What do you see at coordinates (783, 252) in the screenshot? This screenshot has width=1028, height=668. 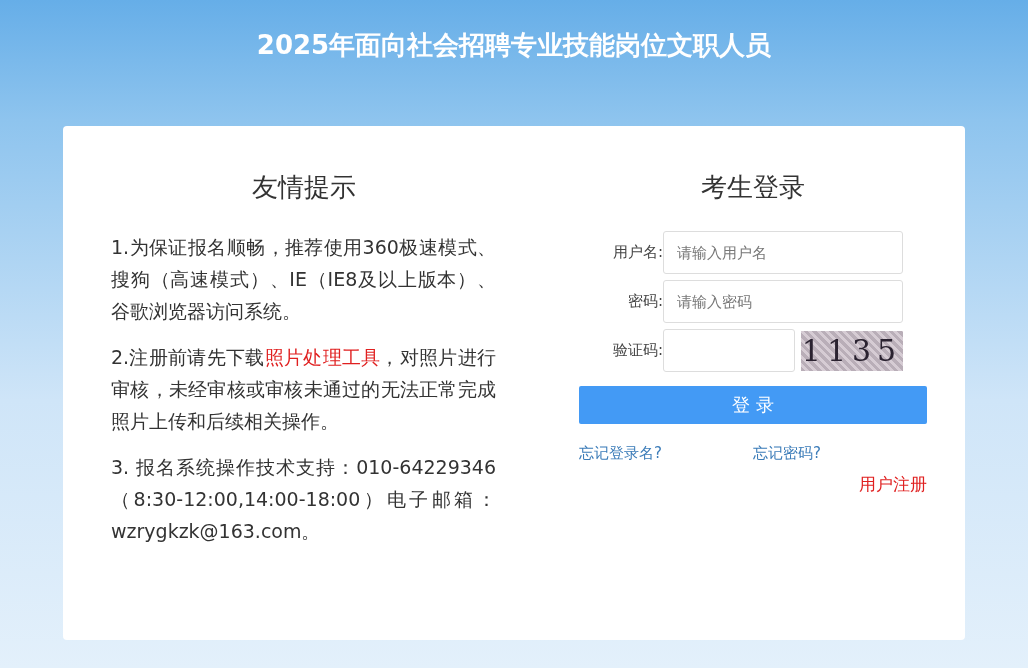 I see `username-field: 请输入用户名` at bounding box center [783, 252].